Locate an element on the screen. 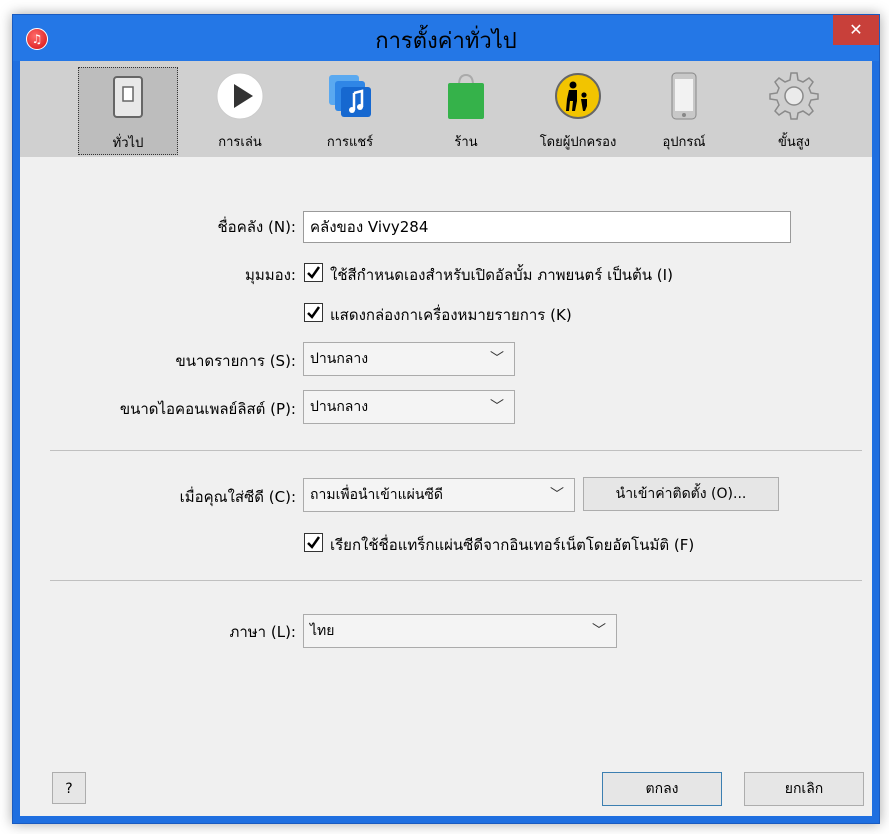 The width and height of the screenshot is (889, 834). play-icon is located at coordinates (240, 96).